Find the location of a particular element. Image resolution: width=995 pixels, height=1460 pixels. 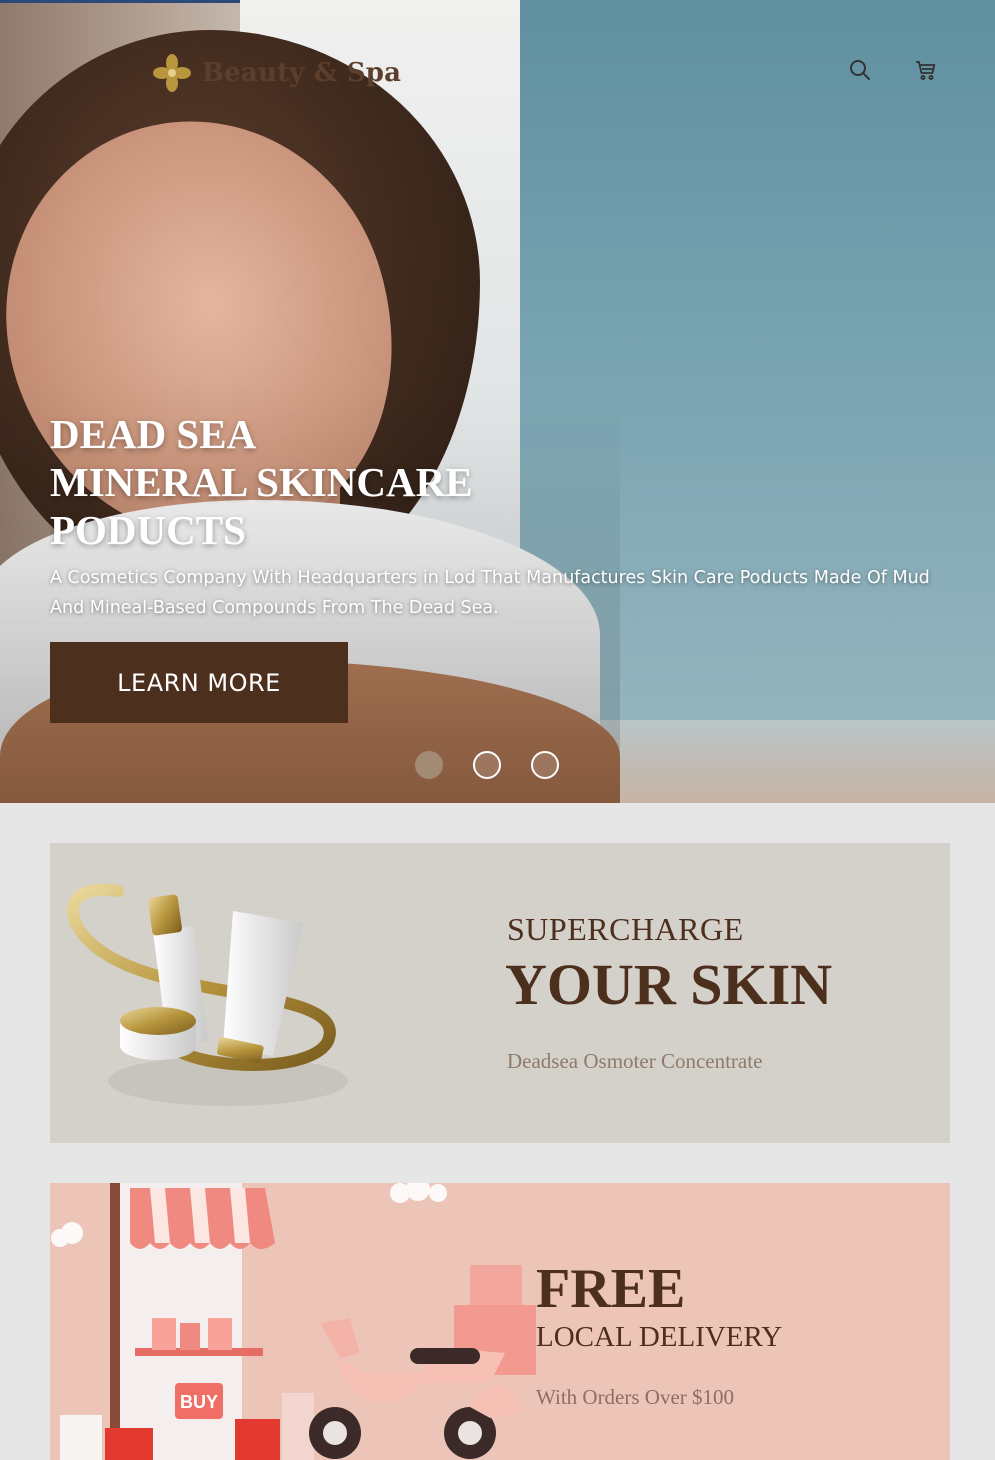

promo-eyebrow: SUPERCHARGE is located at coordinates (625, 929).